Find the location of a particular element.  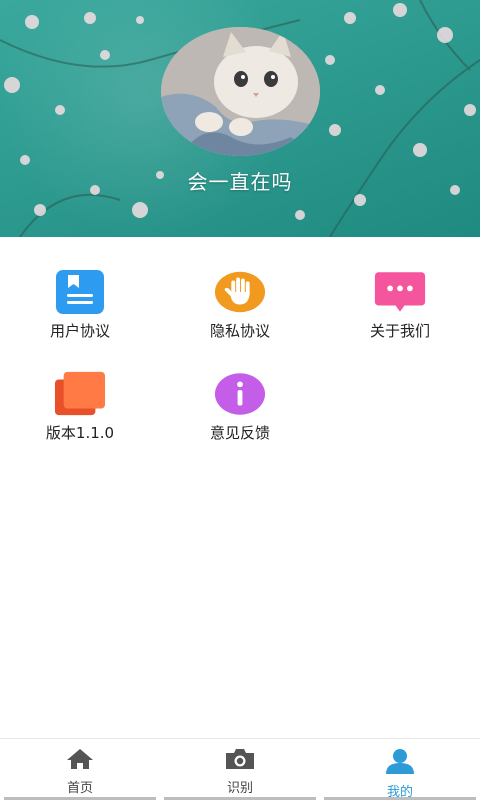

tab-recognize: 识别 is located at coordinates (240, 769).